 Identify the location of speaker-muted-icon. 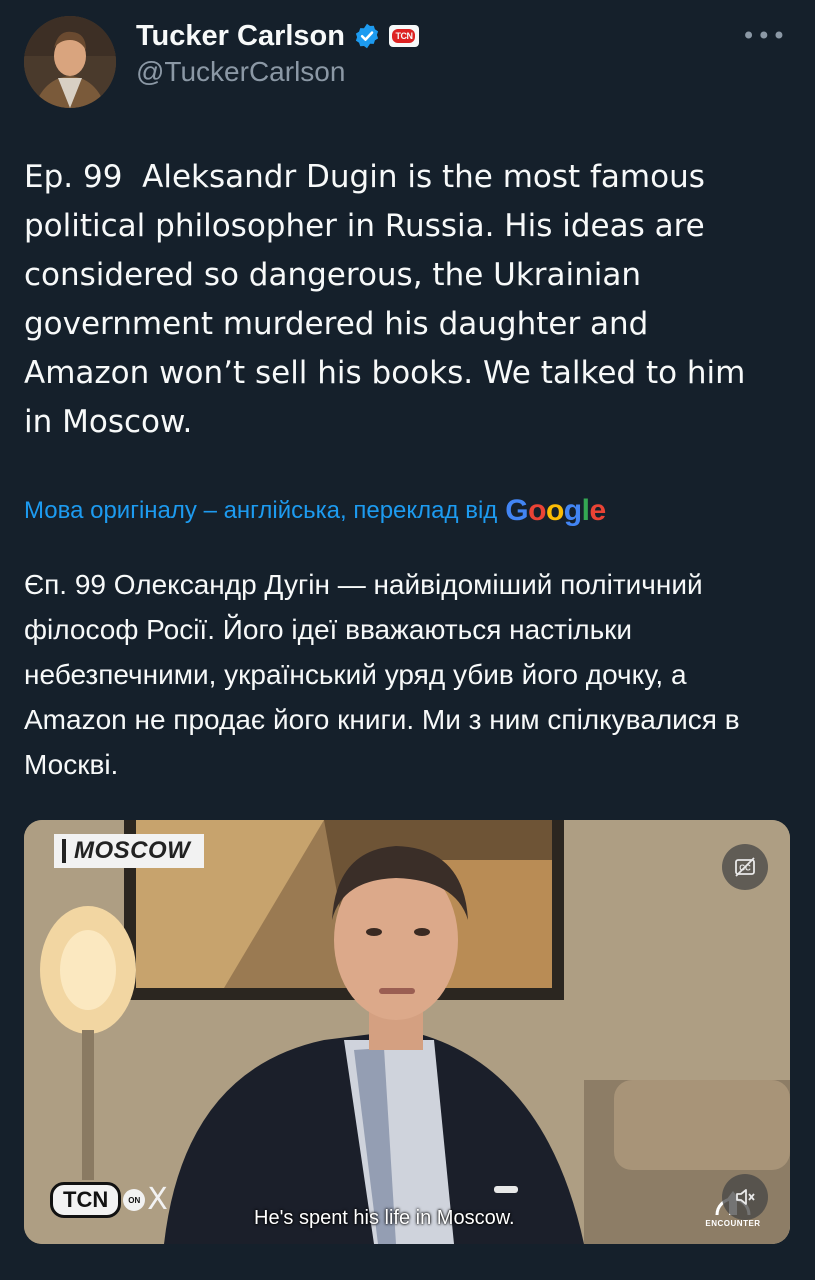
(745, 1197).